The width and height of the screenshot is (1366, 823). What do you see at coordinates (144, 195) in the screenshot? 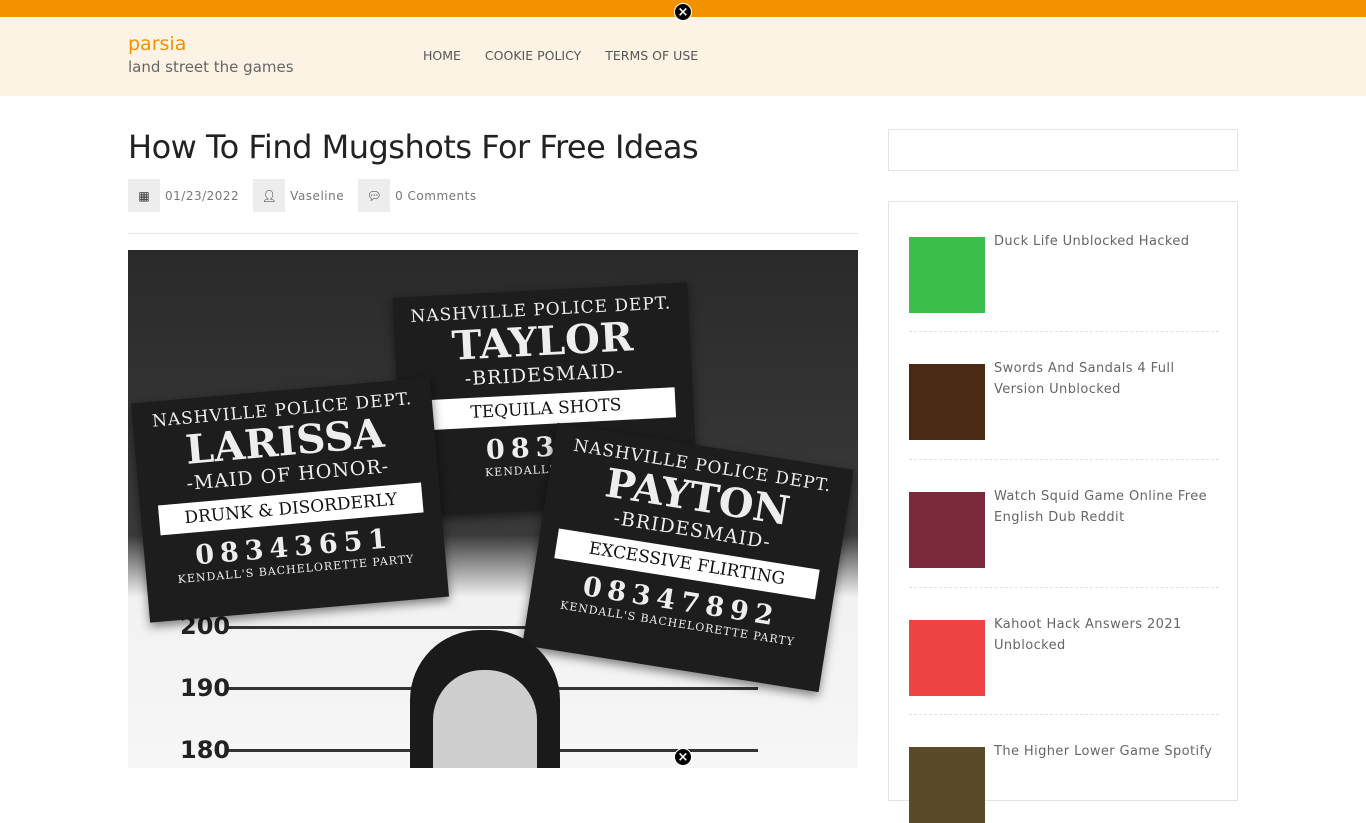
I see `calendar-icon: ▦` at bounding box center [144, 195].